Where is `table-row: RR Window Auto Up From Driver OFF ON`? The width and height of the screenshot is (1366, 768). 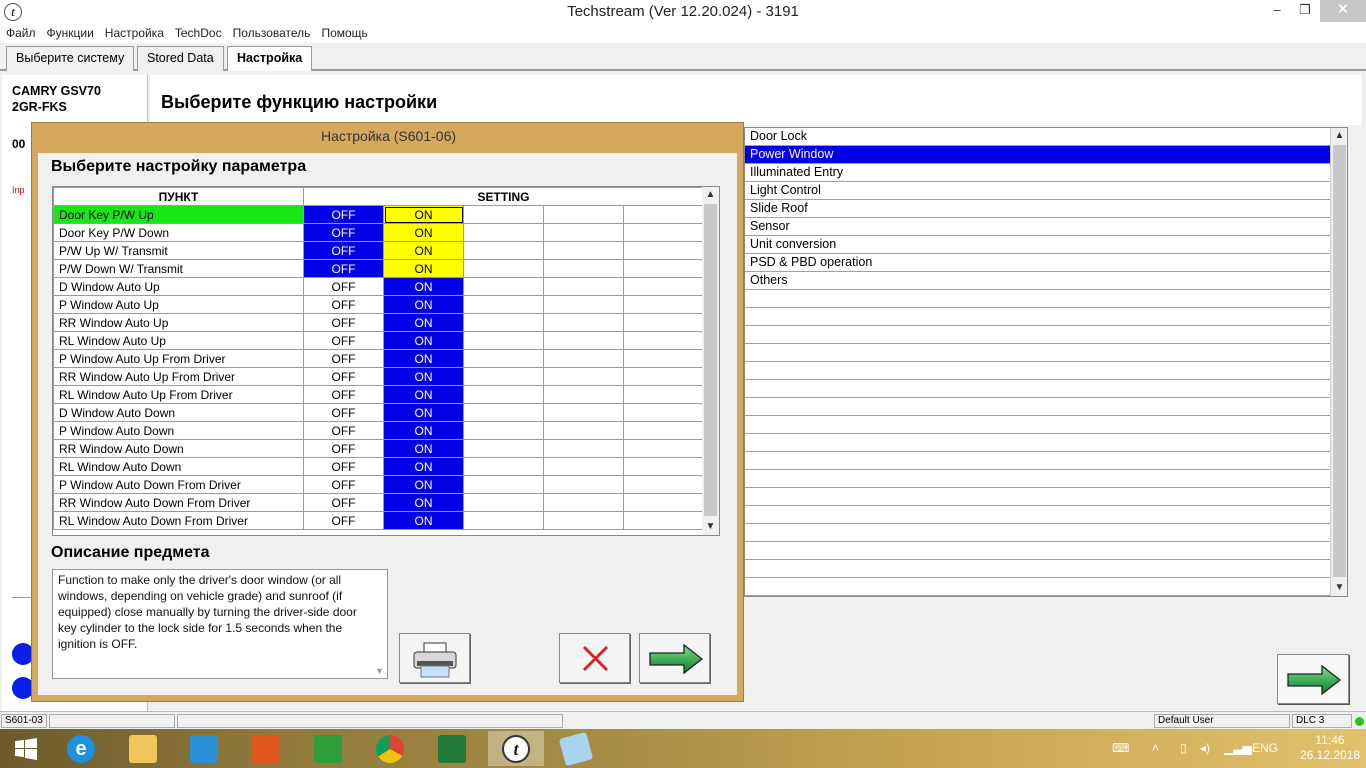
table-row: RR Window Auto Up From Driver OFF ON is located at coordinates (378, 376).